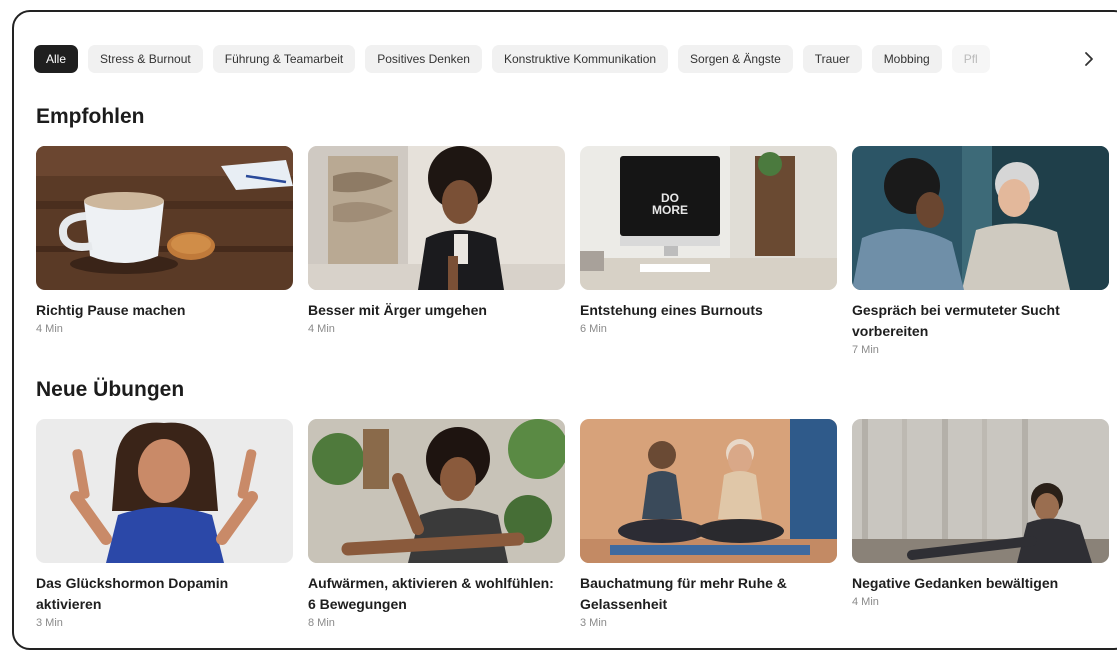 This screenshot has width=1117, height=650. What do you see at coordinates (111, 310) in the screenshot?
I see `course-title: Richtig Pause machen` at bounding box center [111, 310].